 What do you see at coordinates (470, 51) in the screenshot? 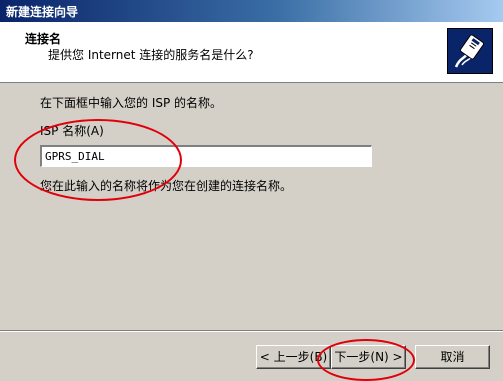
I see `network-cable-icon` at bounding box center [470, 51].